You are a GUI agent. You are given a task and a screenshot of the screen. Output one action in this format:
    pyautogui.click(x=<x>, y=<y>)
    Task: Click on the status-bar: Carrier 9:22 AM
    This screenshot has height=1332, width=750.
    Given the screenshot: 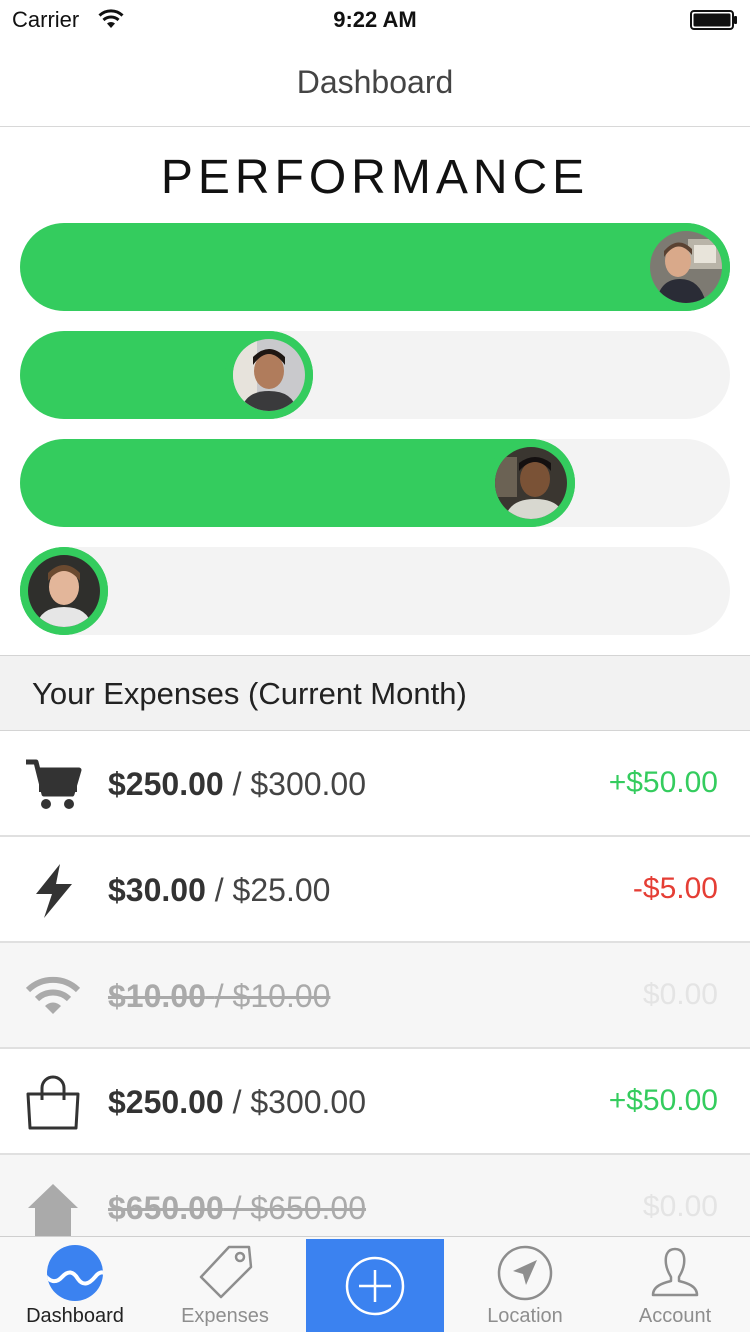 What is the action you would take?
    pyautogui.click(x=375, y=20)
    